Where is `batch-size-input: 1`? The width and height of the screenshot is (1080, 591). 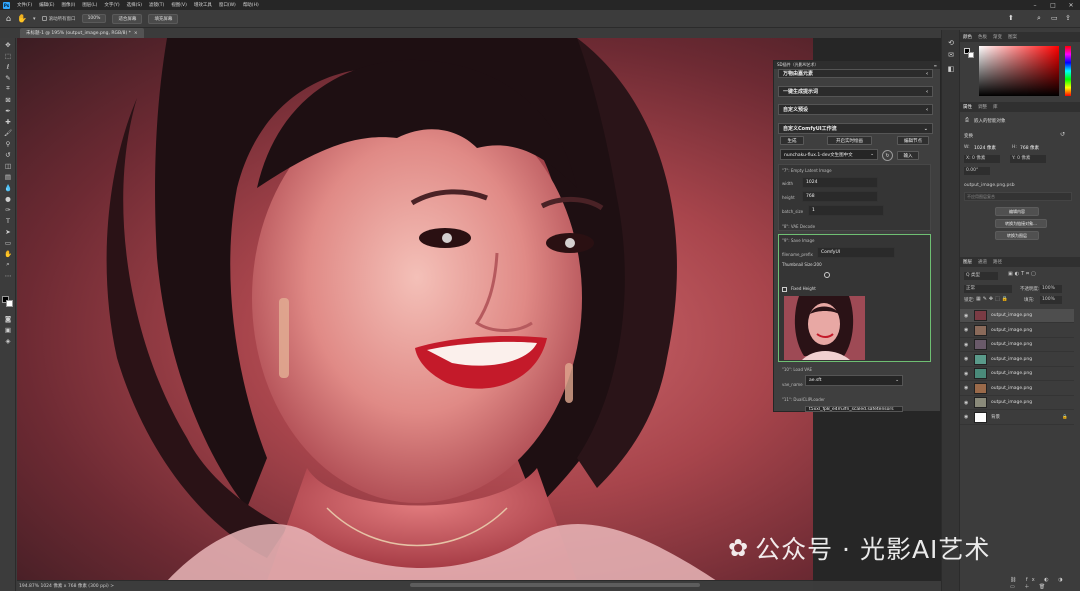 batch-size-input: 1 is located at coordinates (846, 210).